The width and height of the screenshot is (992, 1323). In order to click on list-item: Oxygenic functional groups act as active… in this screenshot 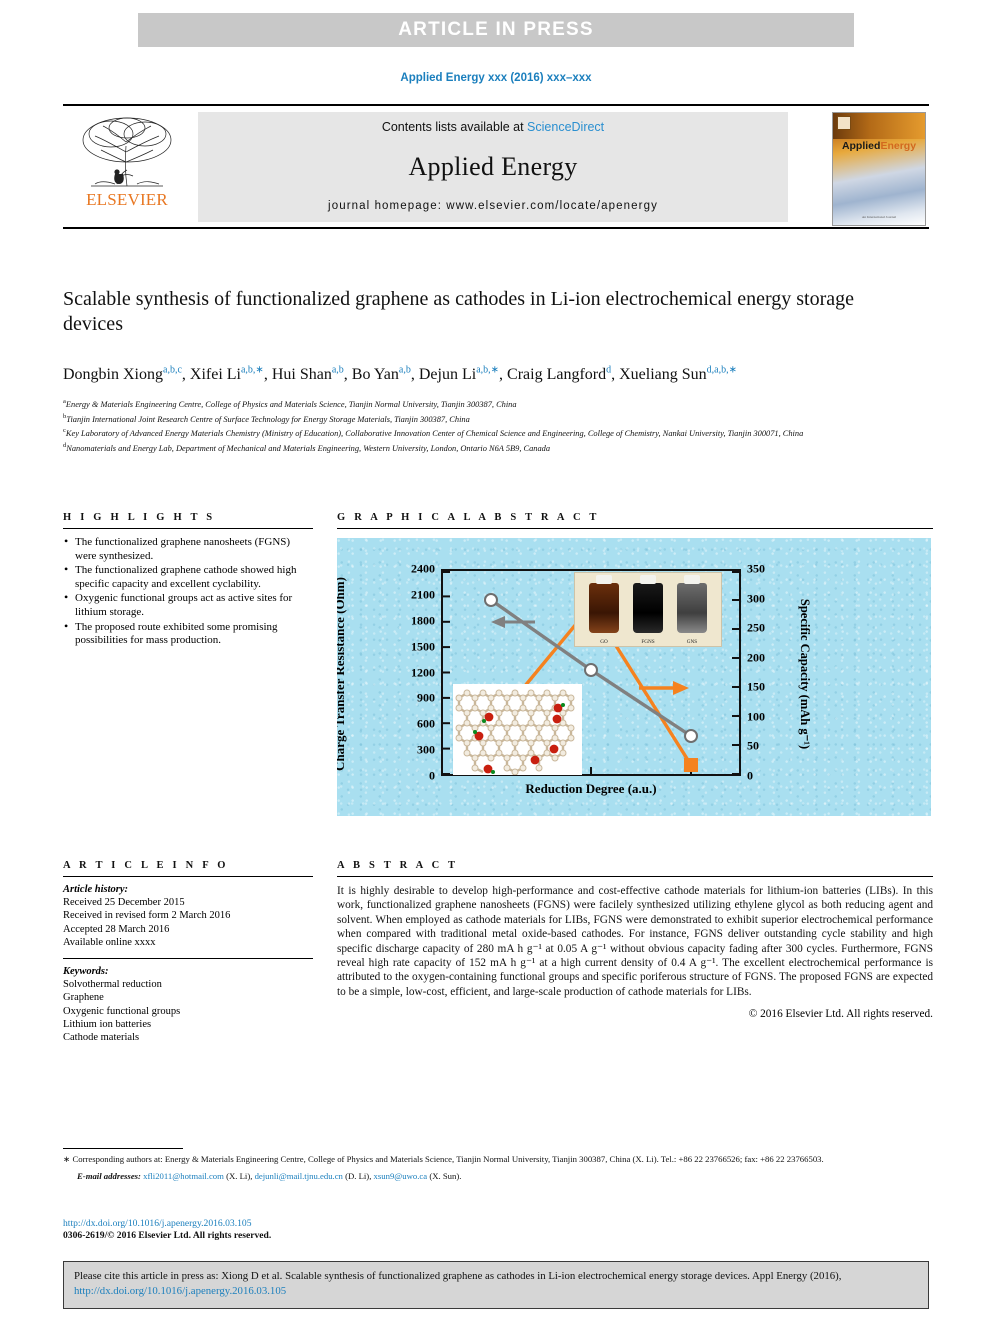, I will do `click(188, 605)`.